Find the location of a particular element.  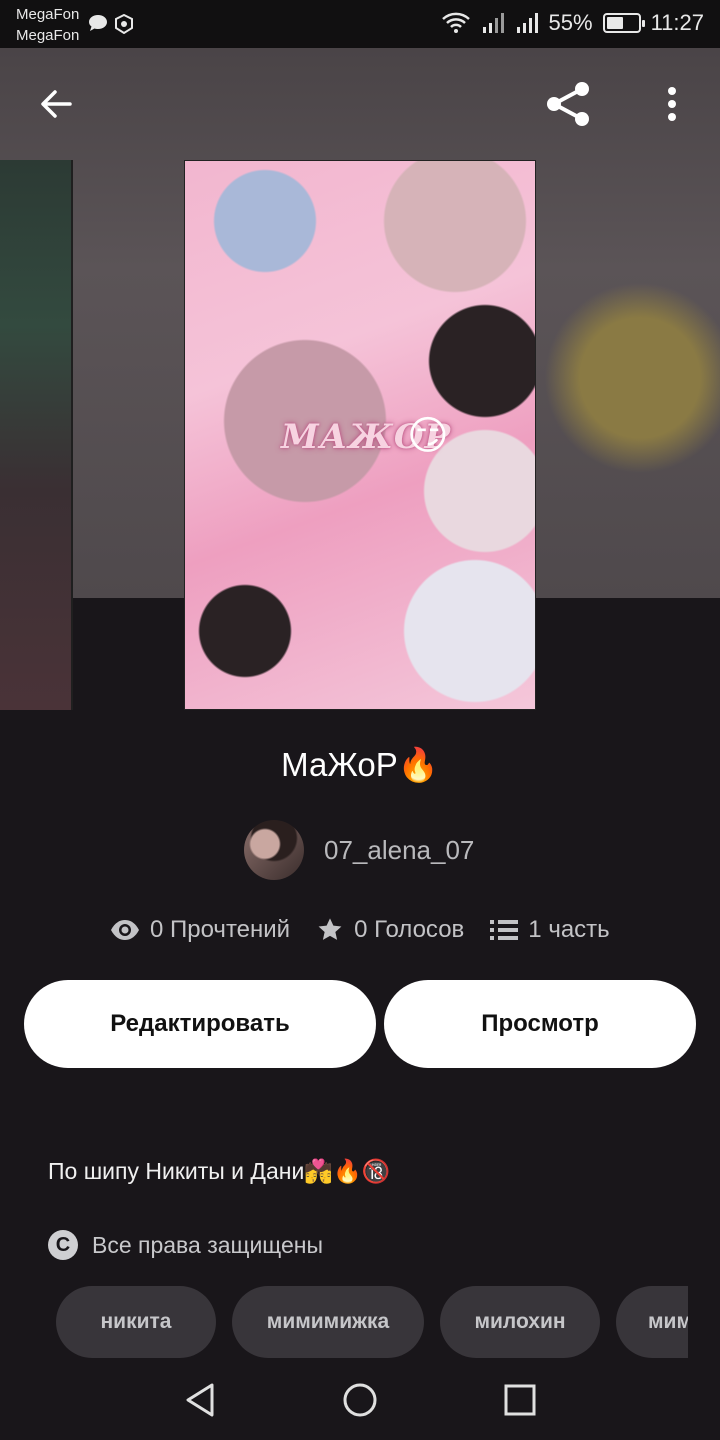

share-icon is located at coordinates (568, 104).